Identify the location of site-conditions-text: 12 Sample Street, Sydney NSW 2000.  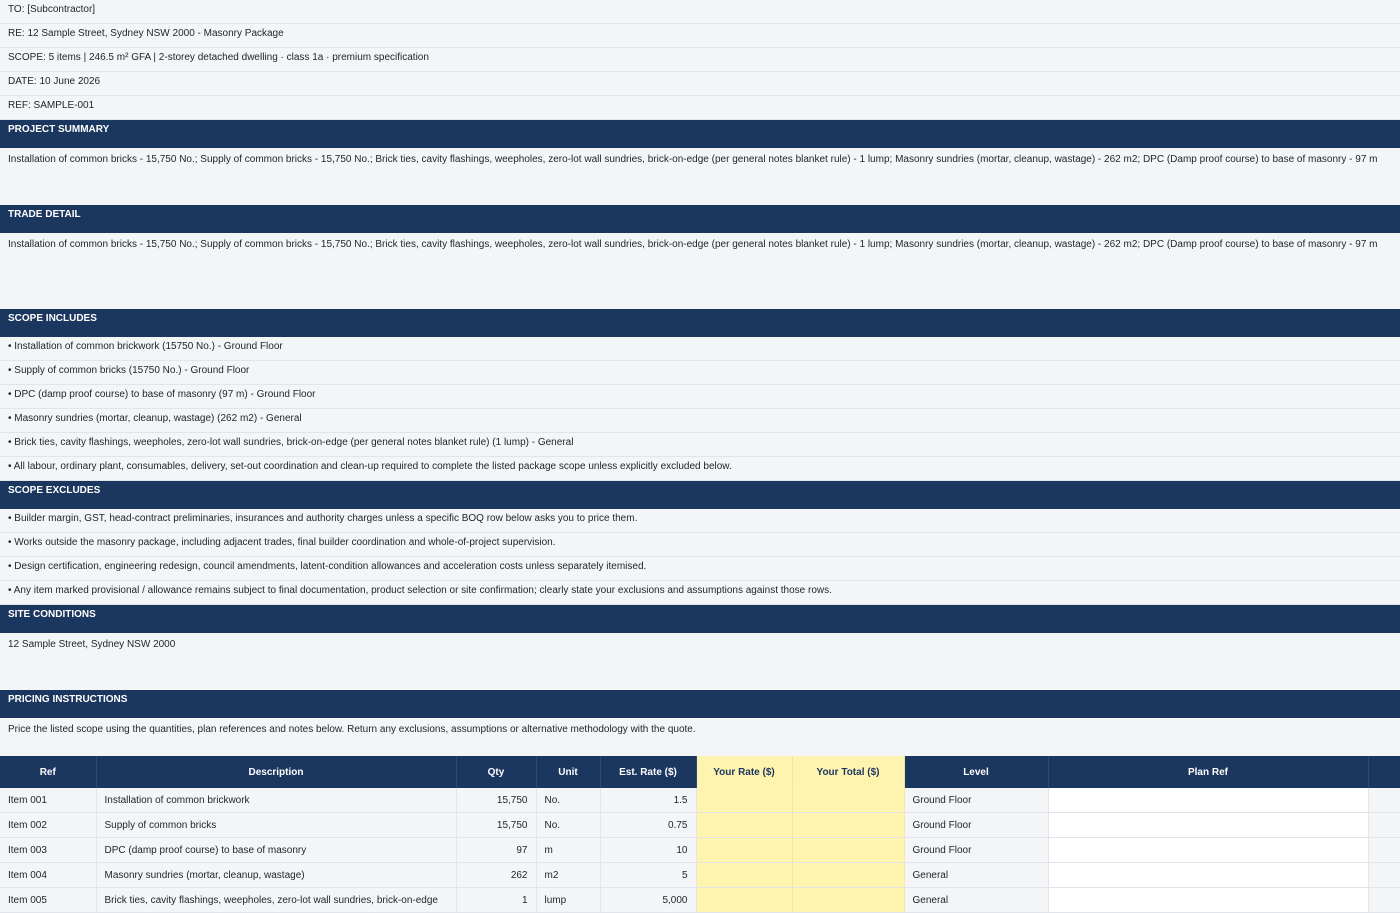
(700, 661).